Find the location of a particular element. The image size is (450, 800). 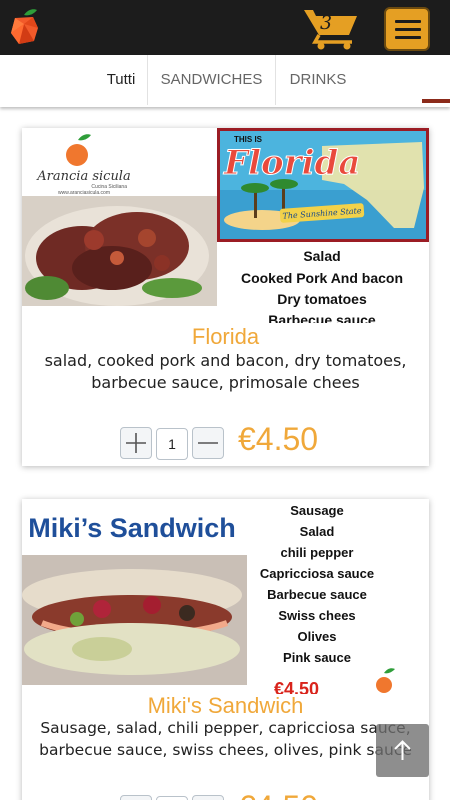

category-tabs: Tutti SANDWICHES DRINKS is located at coordinates (225, 81).